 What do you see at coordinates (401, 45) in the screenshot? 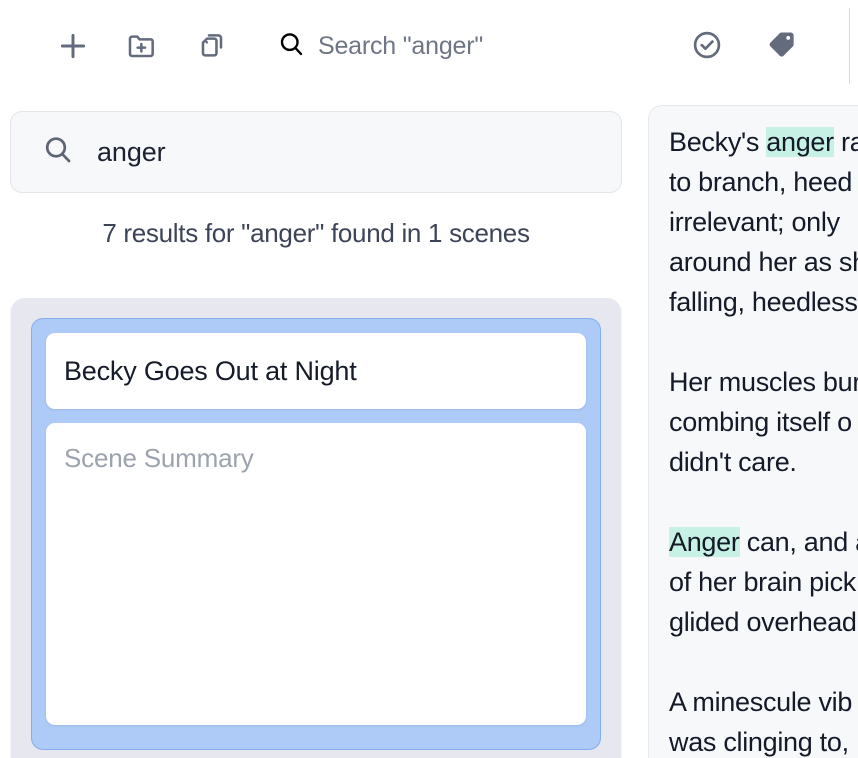
I see `toolbar-search-label: Search "anger"` at bounding box center [401, 45].